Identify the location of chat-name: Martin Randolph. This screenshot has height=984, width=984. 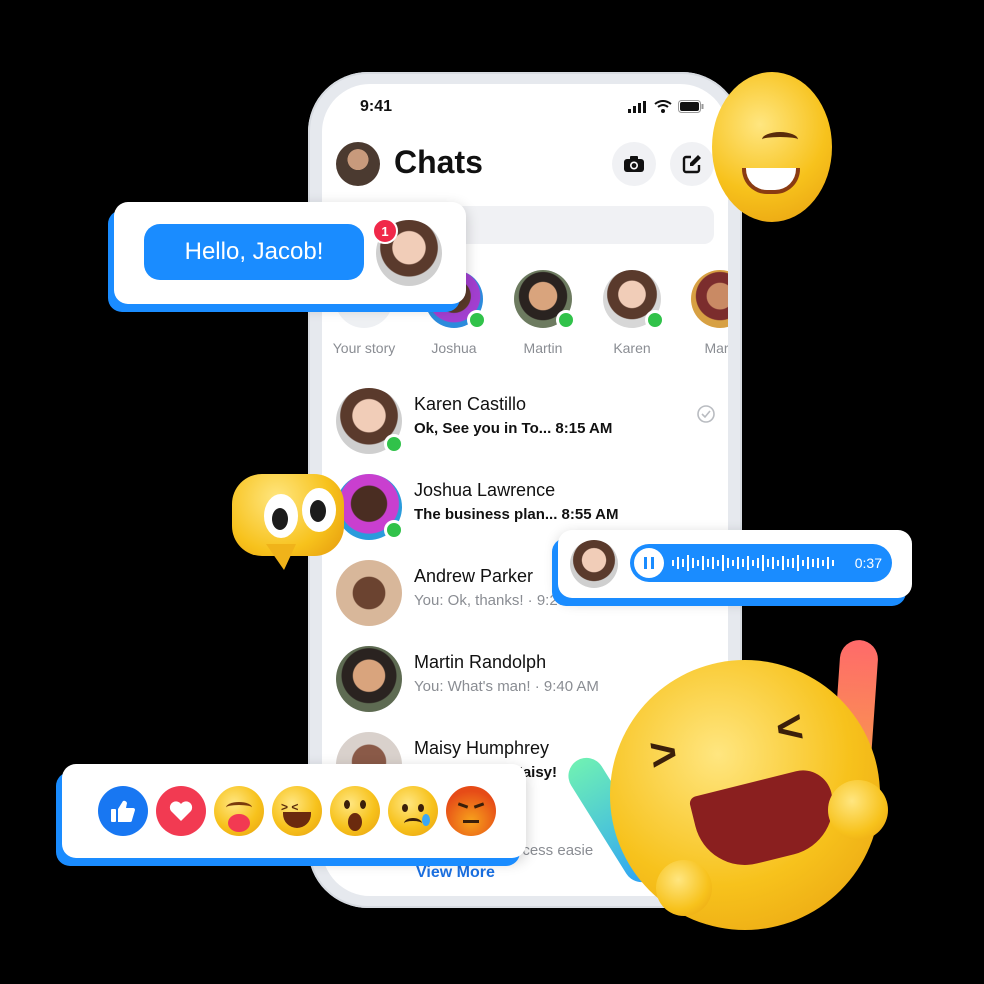
(480, 662).